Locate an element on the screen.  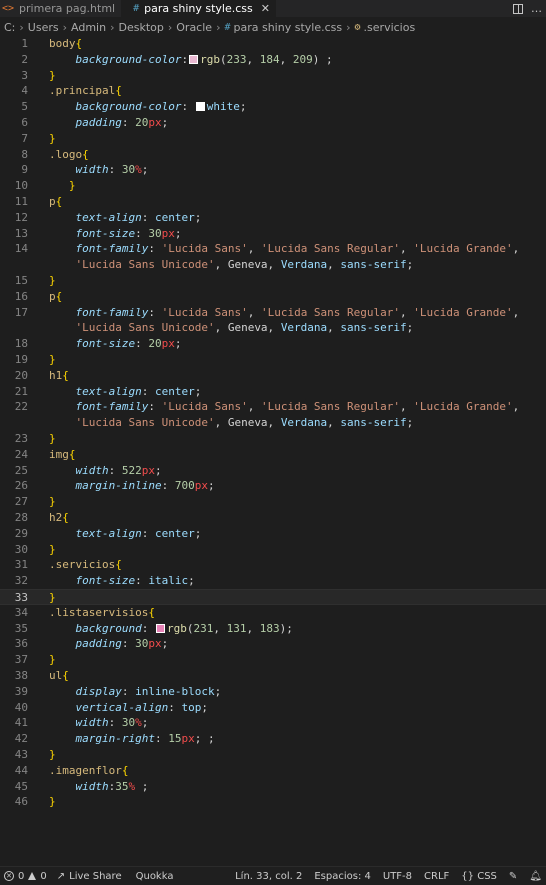
code-line: 26 margin-inline: 700px; is located at coordinates (273, 486).